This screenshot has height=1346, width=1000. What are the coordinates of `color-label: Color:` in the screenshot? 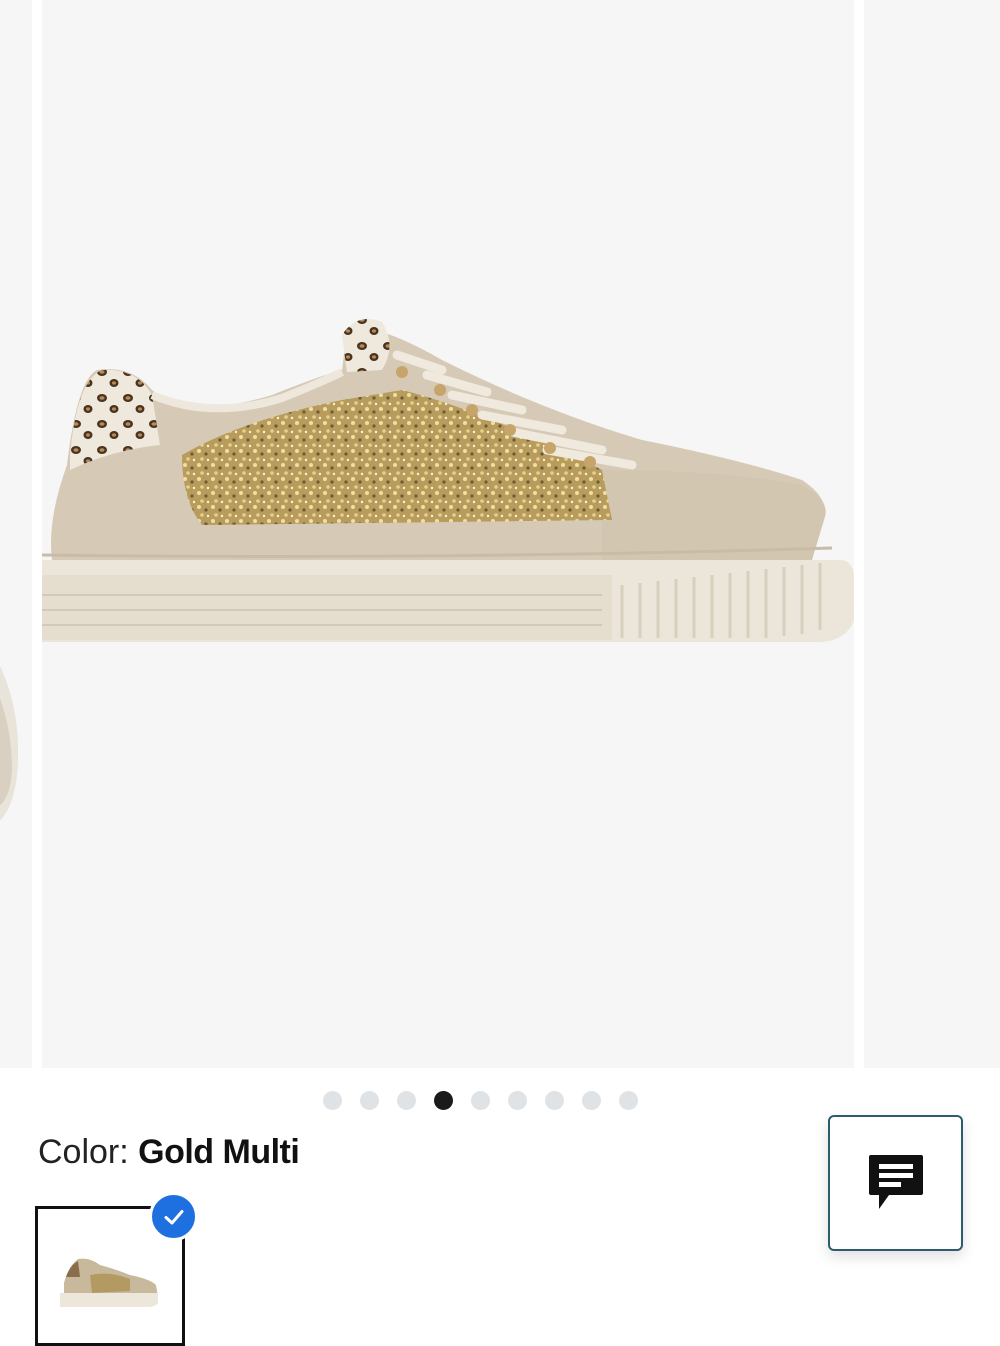 It's located at (88, 1152).